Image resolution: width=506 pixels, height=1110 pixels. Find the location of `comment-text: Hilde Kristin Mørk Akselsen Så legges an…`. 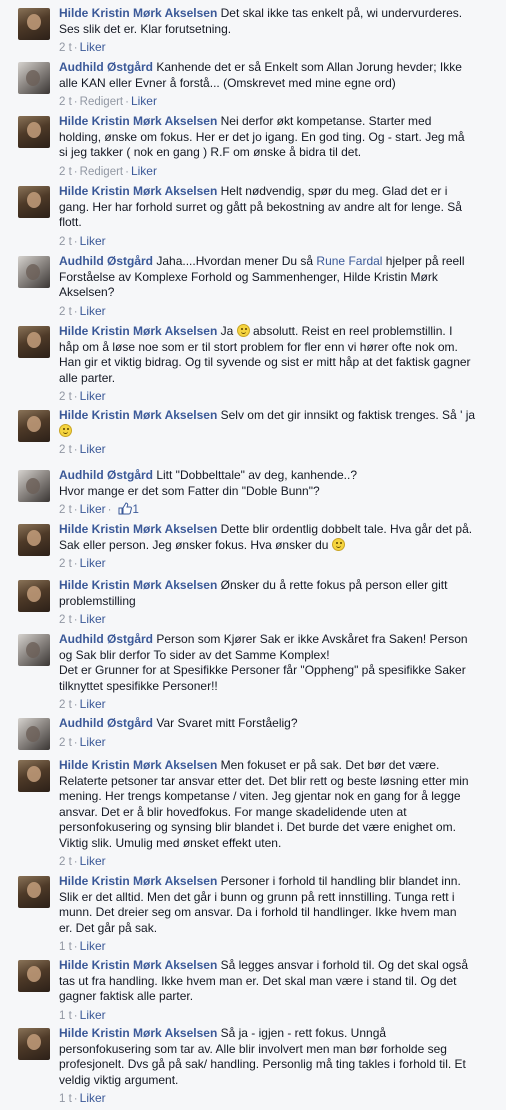

comment-text: Hilde Kristin Mørk Akselsen Så legges an… is located at coordinates (275, 981).